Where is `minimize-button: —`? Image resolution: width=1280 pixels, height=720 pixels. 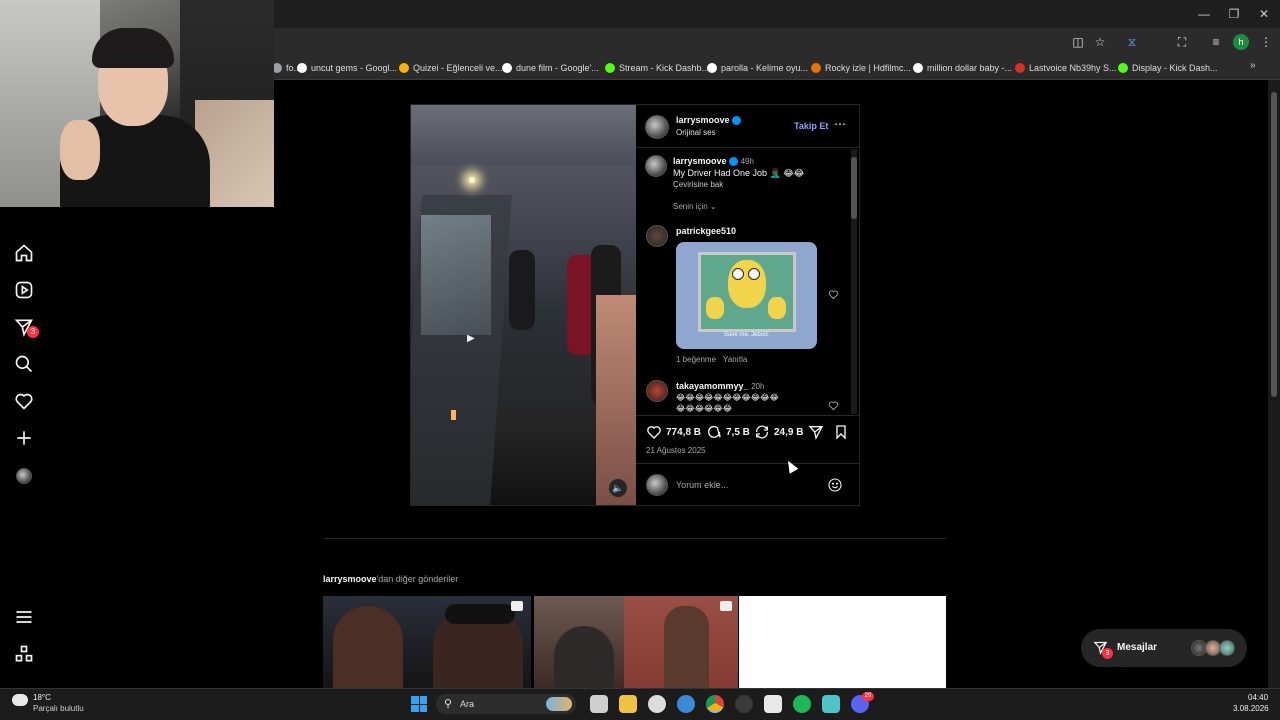
minimize-button: — is located at coordinates (1204, 14).